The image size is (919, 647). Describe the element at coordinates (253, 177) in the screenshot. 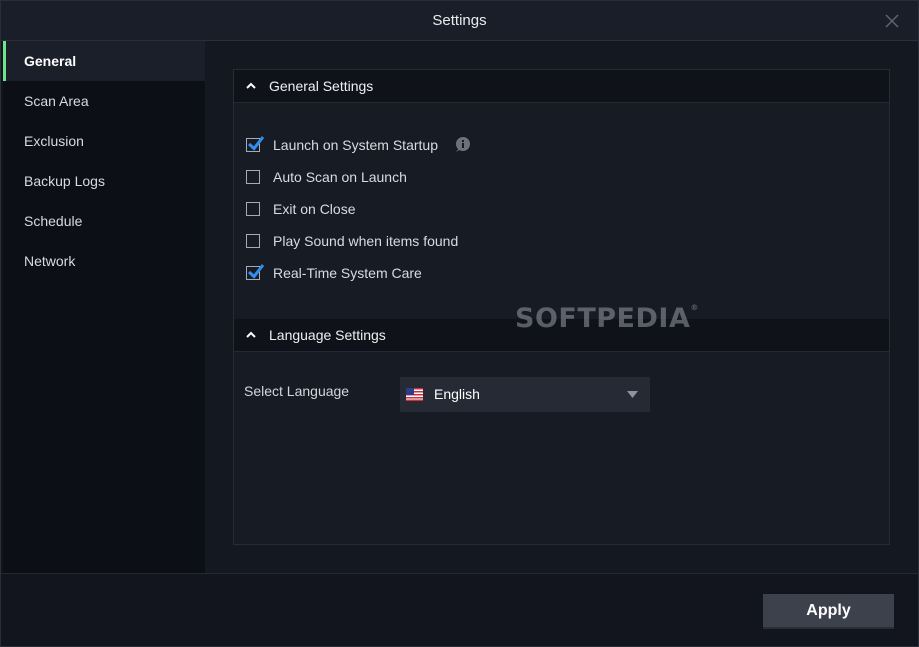

I see `auto-scan-checkbox` at that location.